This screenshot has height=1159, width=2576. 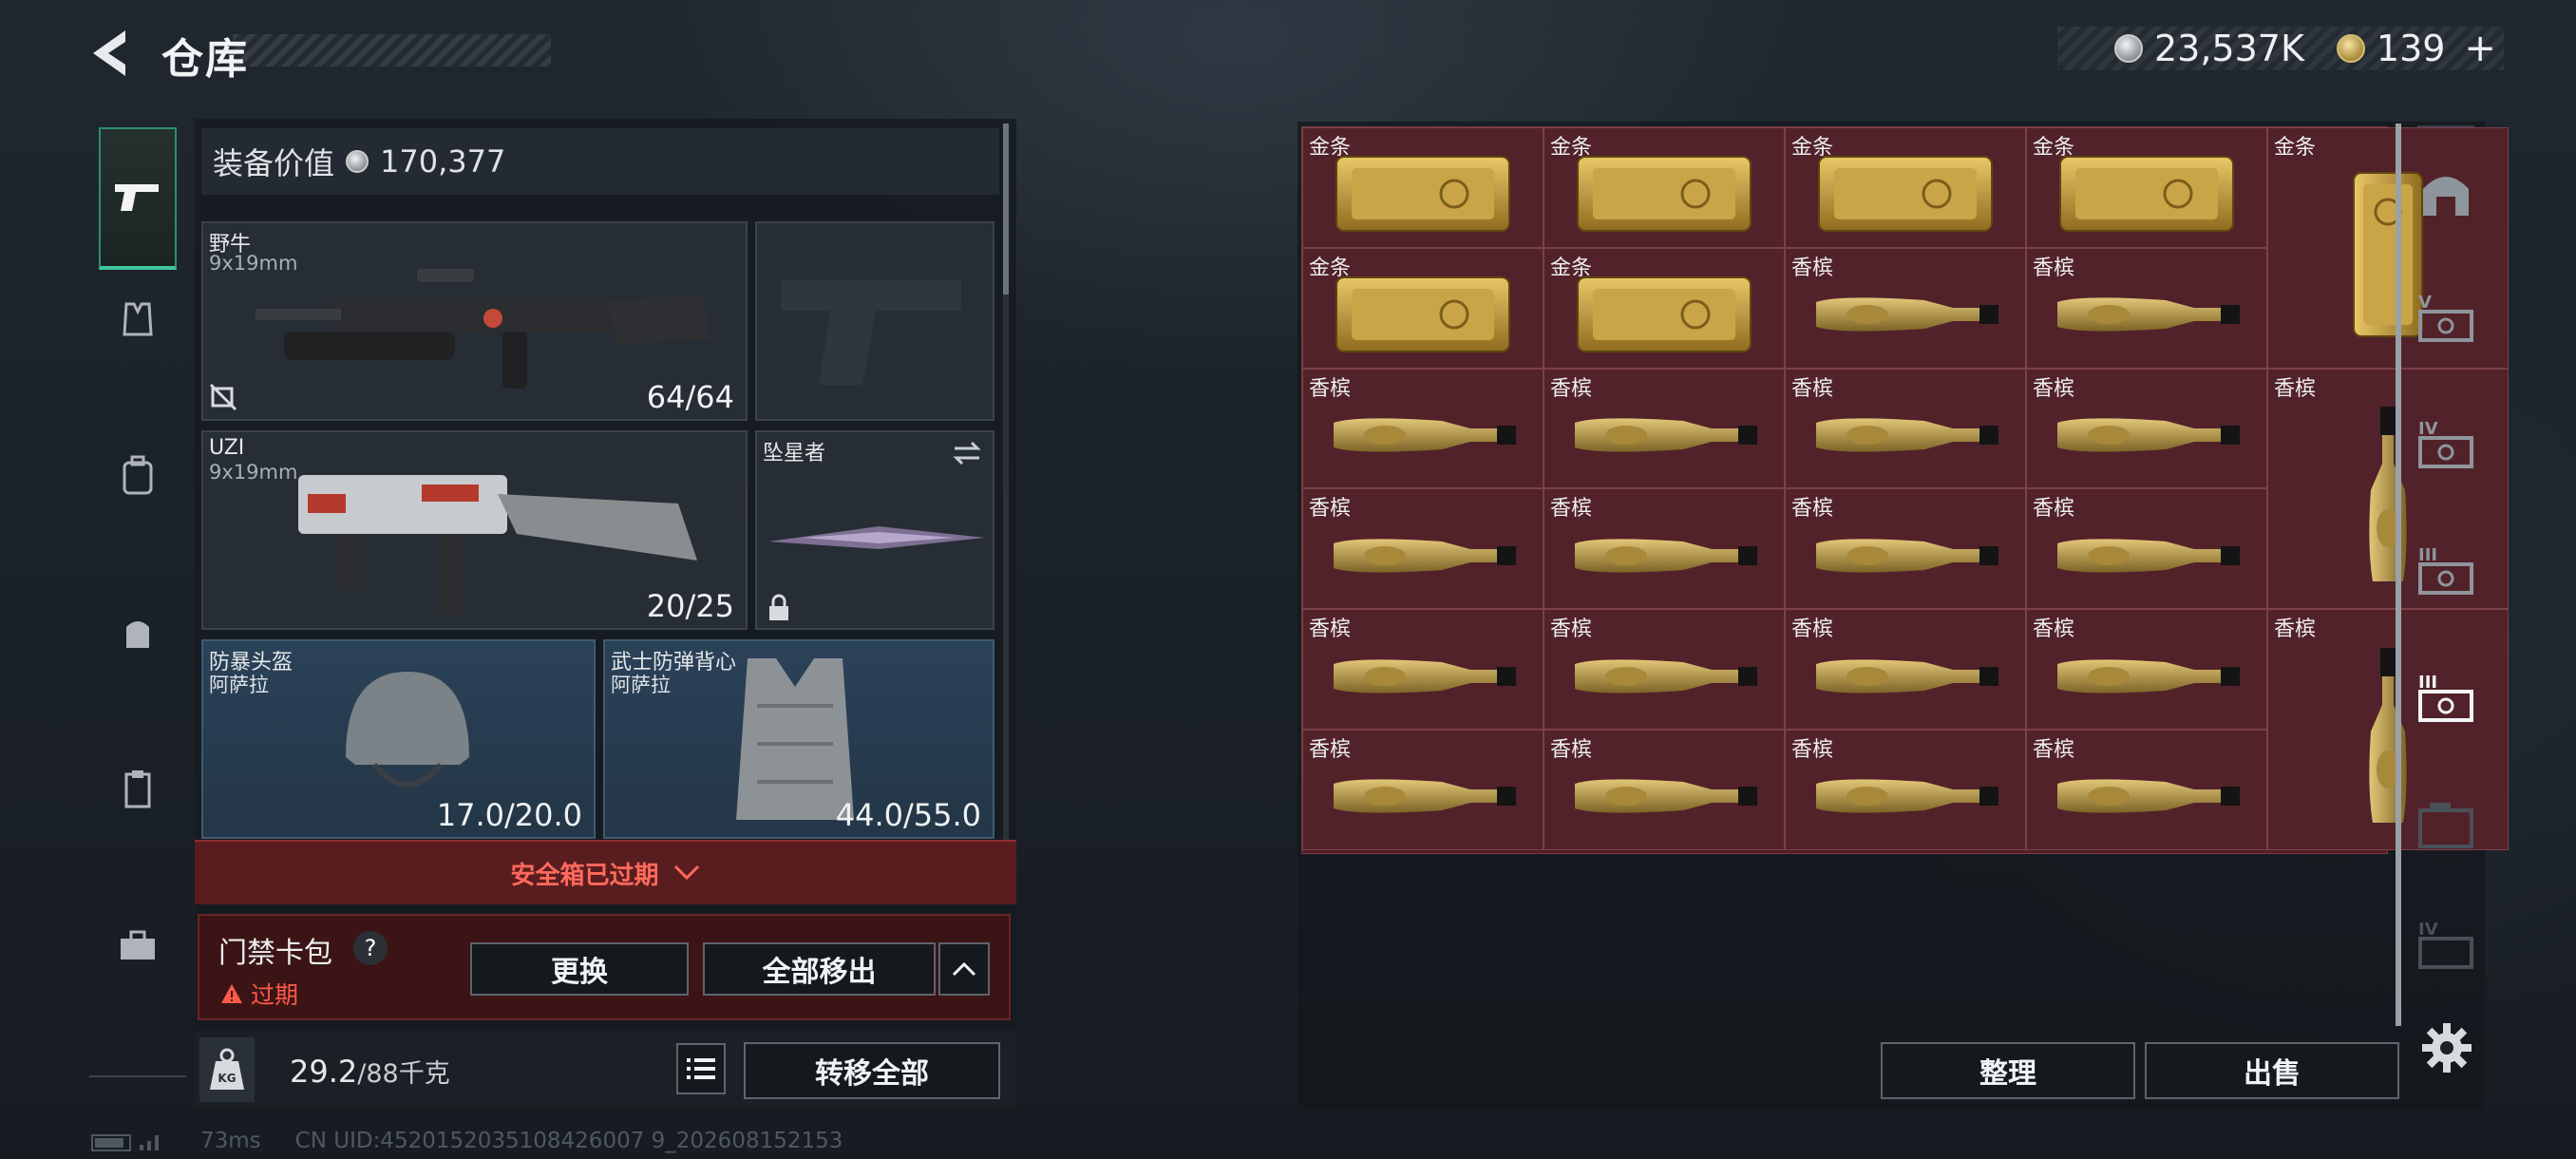 What do you see at coordinates (798, 739) in the screenshot?
I see `vest-slot: 武士防弹背心 阿萨拉 44.0/55.0` at bounding box center [798, 739].